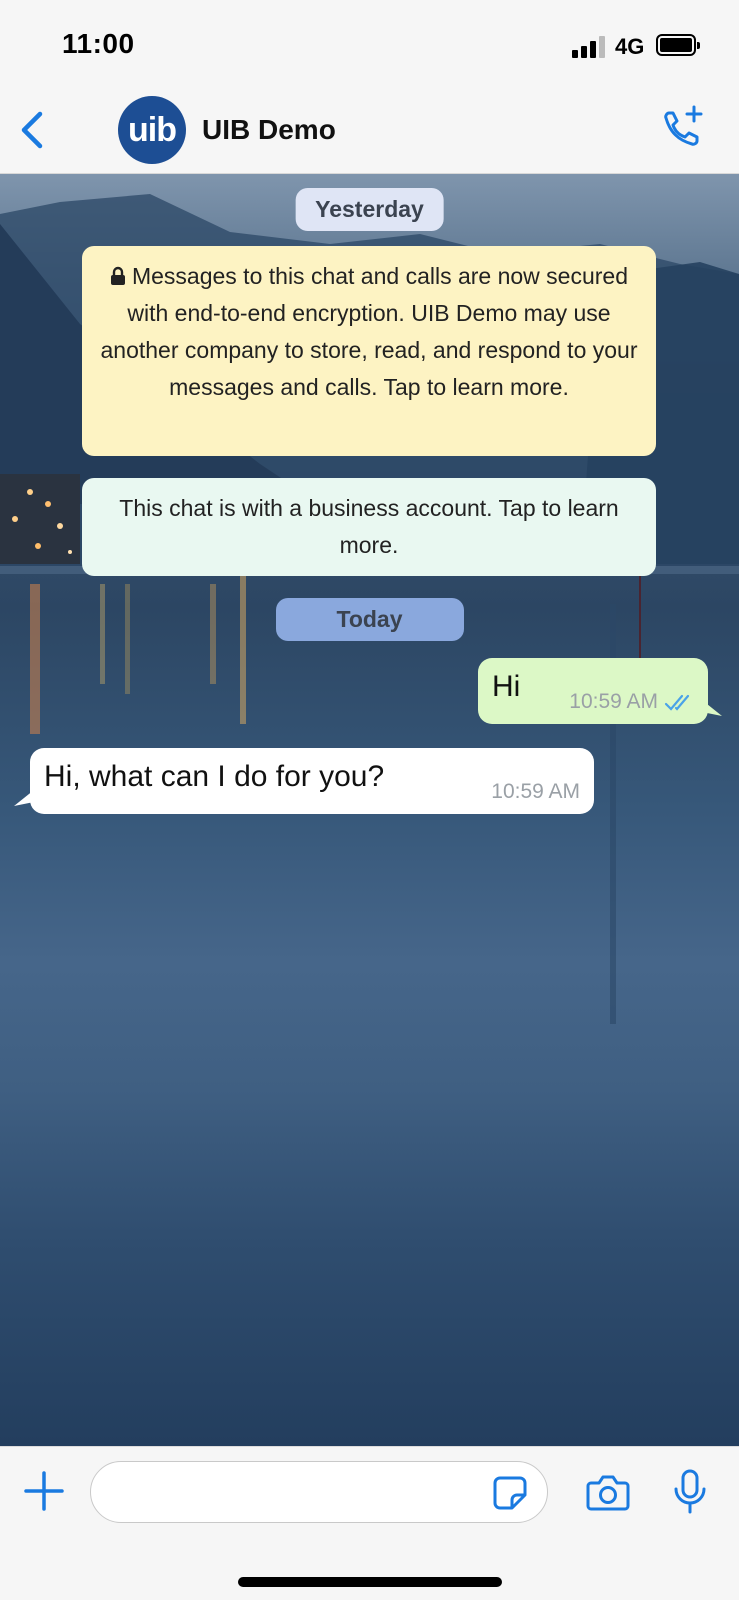  I want to click on chevron-left-icon, so click(32, 130).